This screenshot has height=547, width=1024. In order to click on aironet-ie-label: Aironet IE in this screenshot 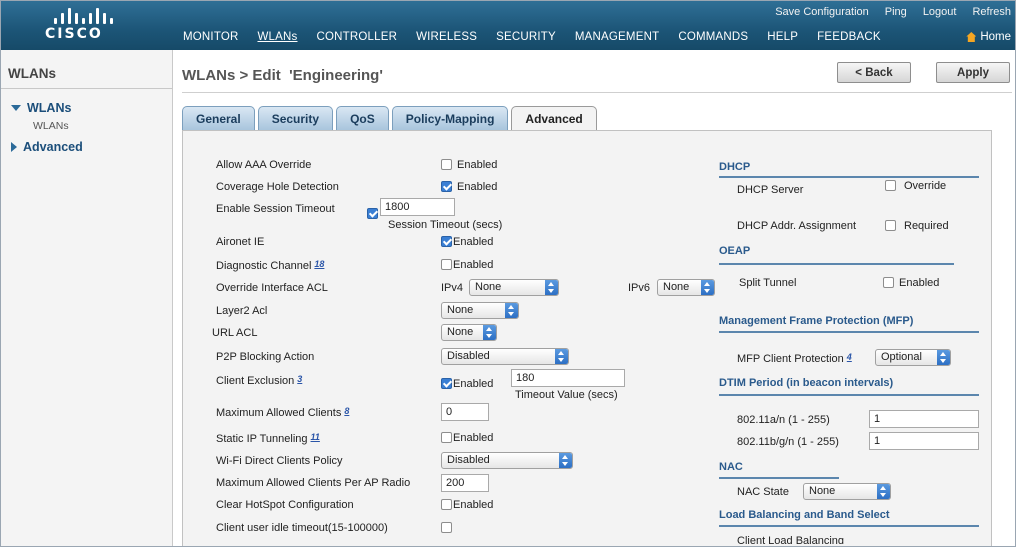, I will do `click(240, 242)`.